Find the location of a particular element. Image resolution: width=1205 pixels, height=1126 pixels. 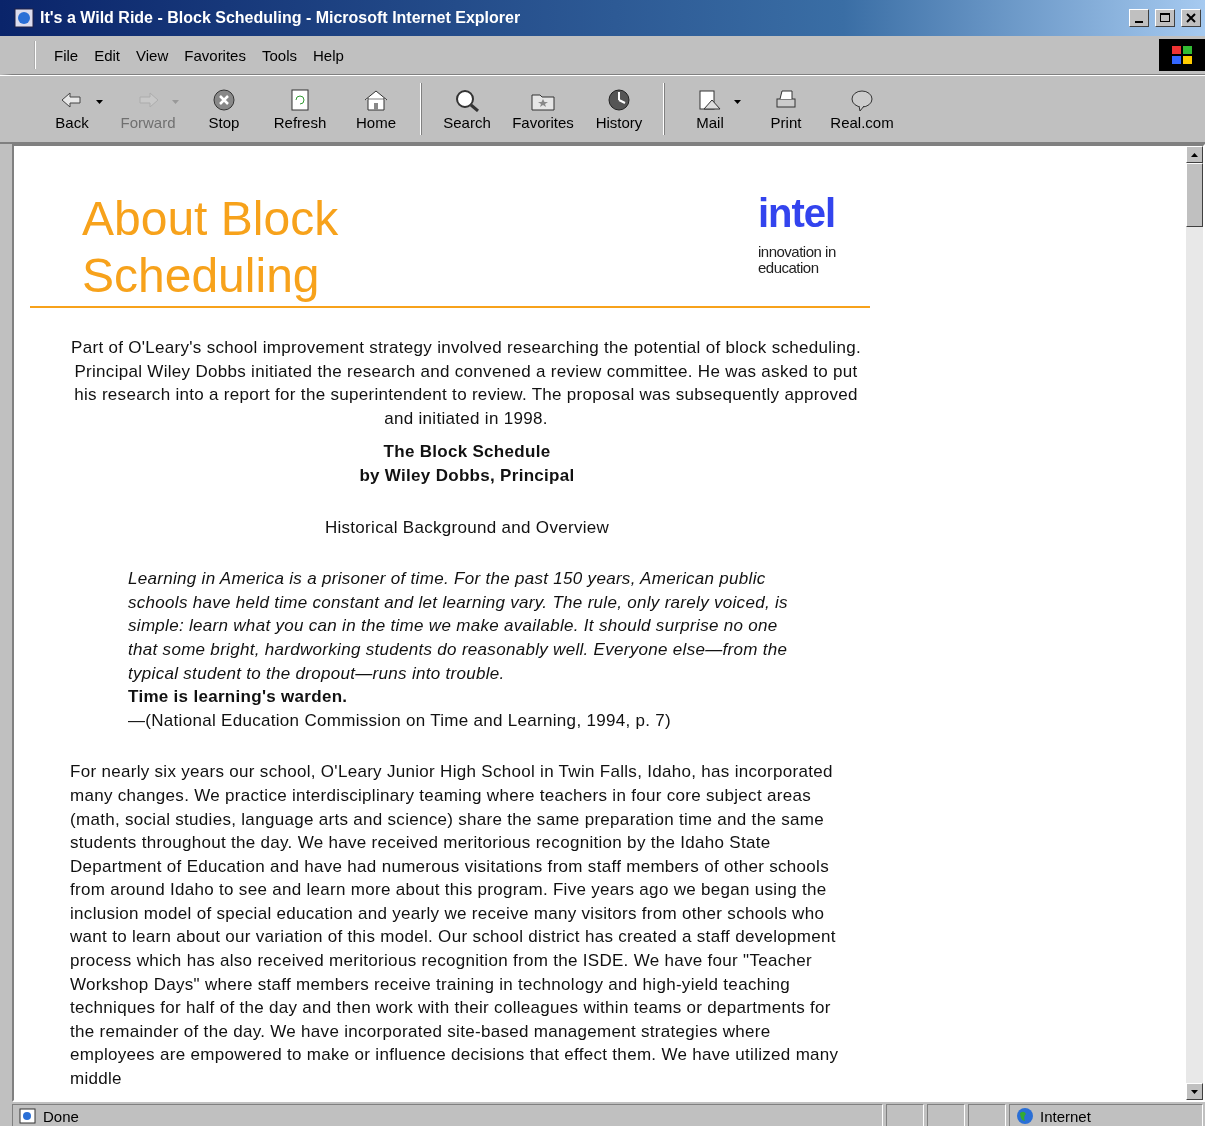

maximize-icon is located at coordinates (1165, 18).